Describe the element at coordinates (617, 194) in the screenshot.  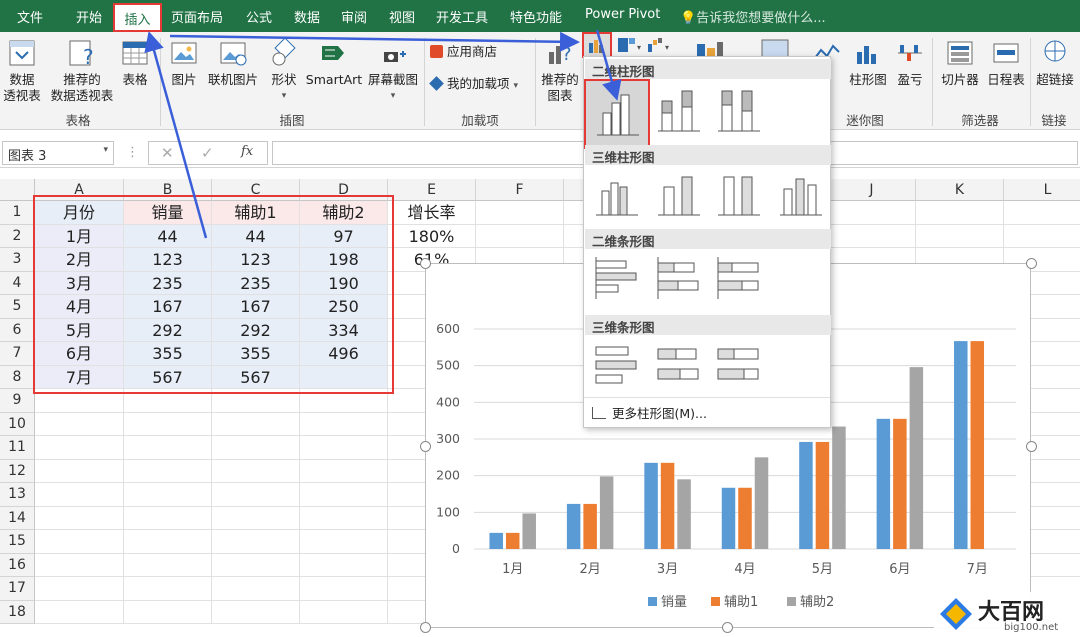
I see `3d-clustered-column-option` at that location.